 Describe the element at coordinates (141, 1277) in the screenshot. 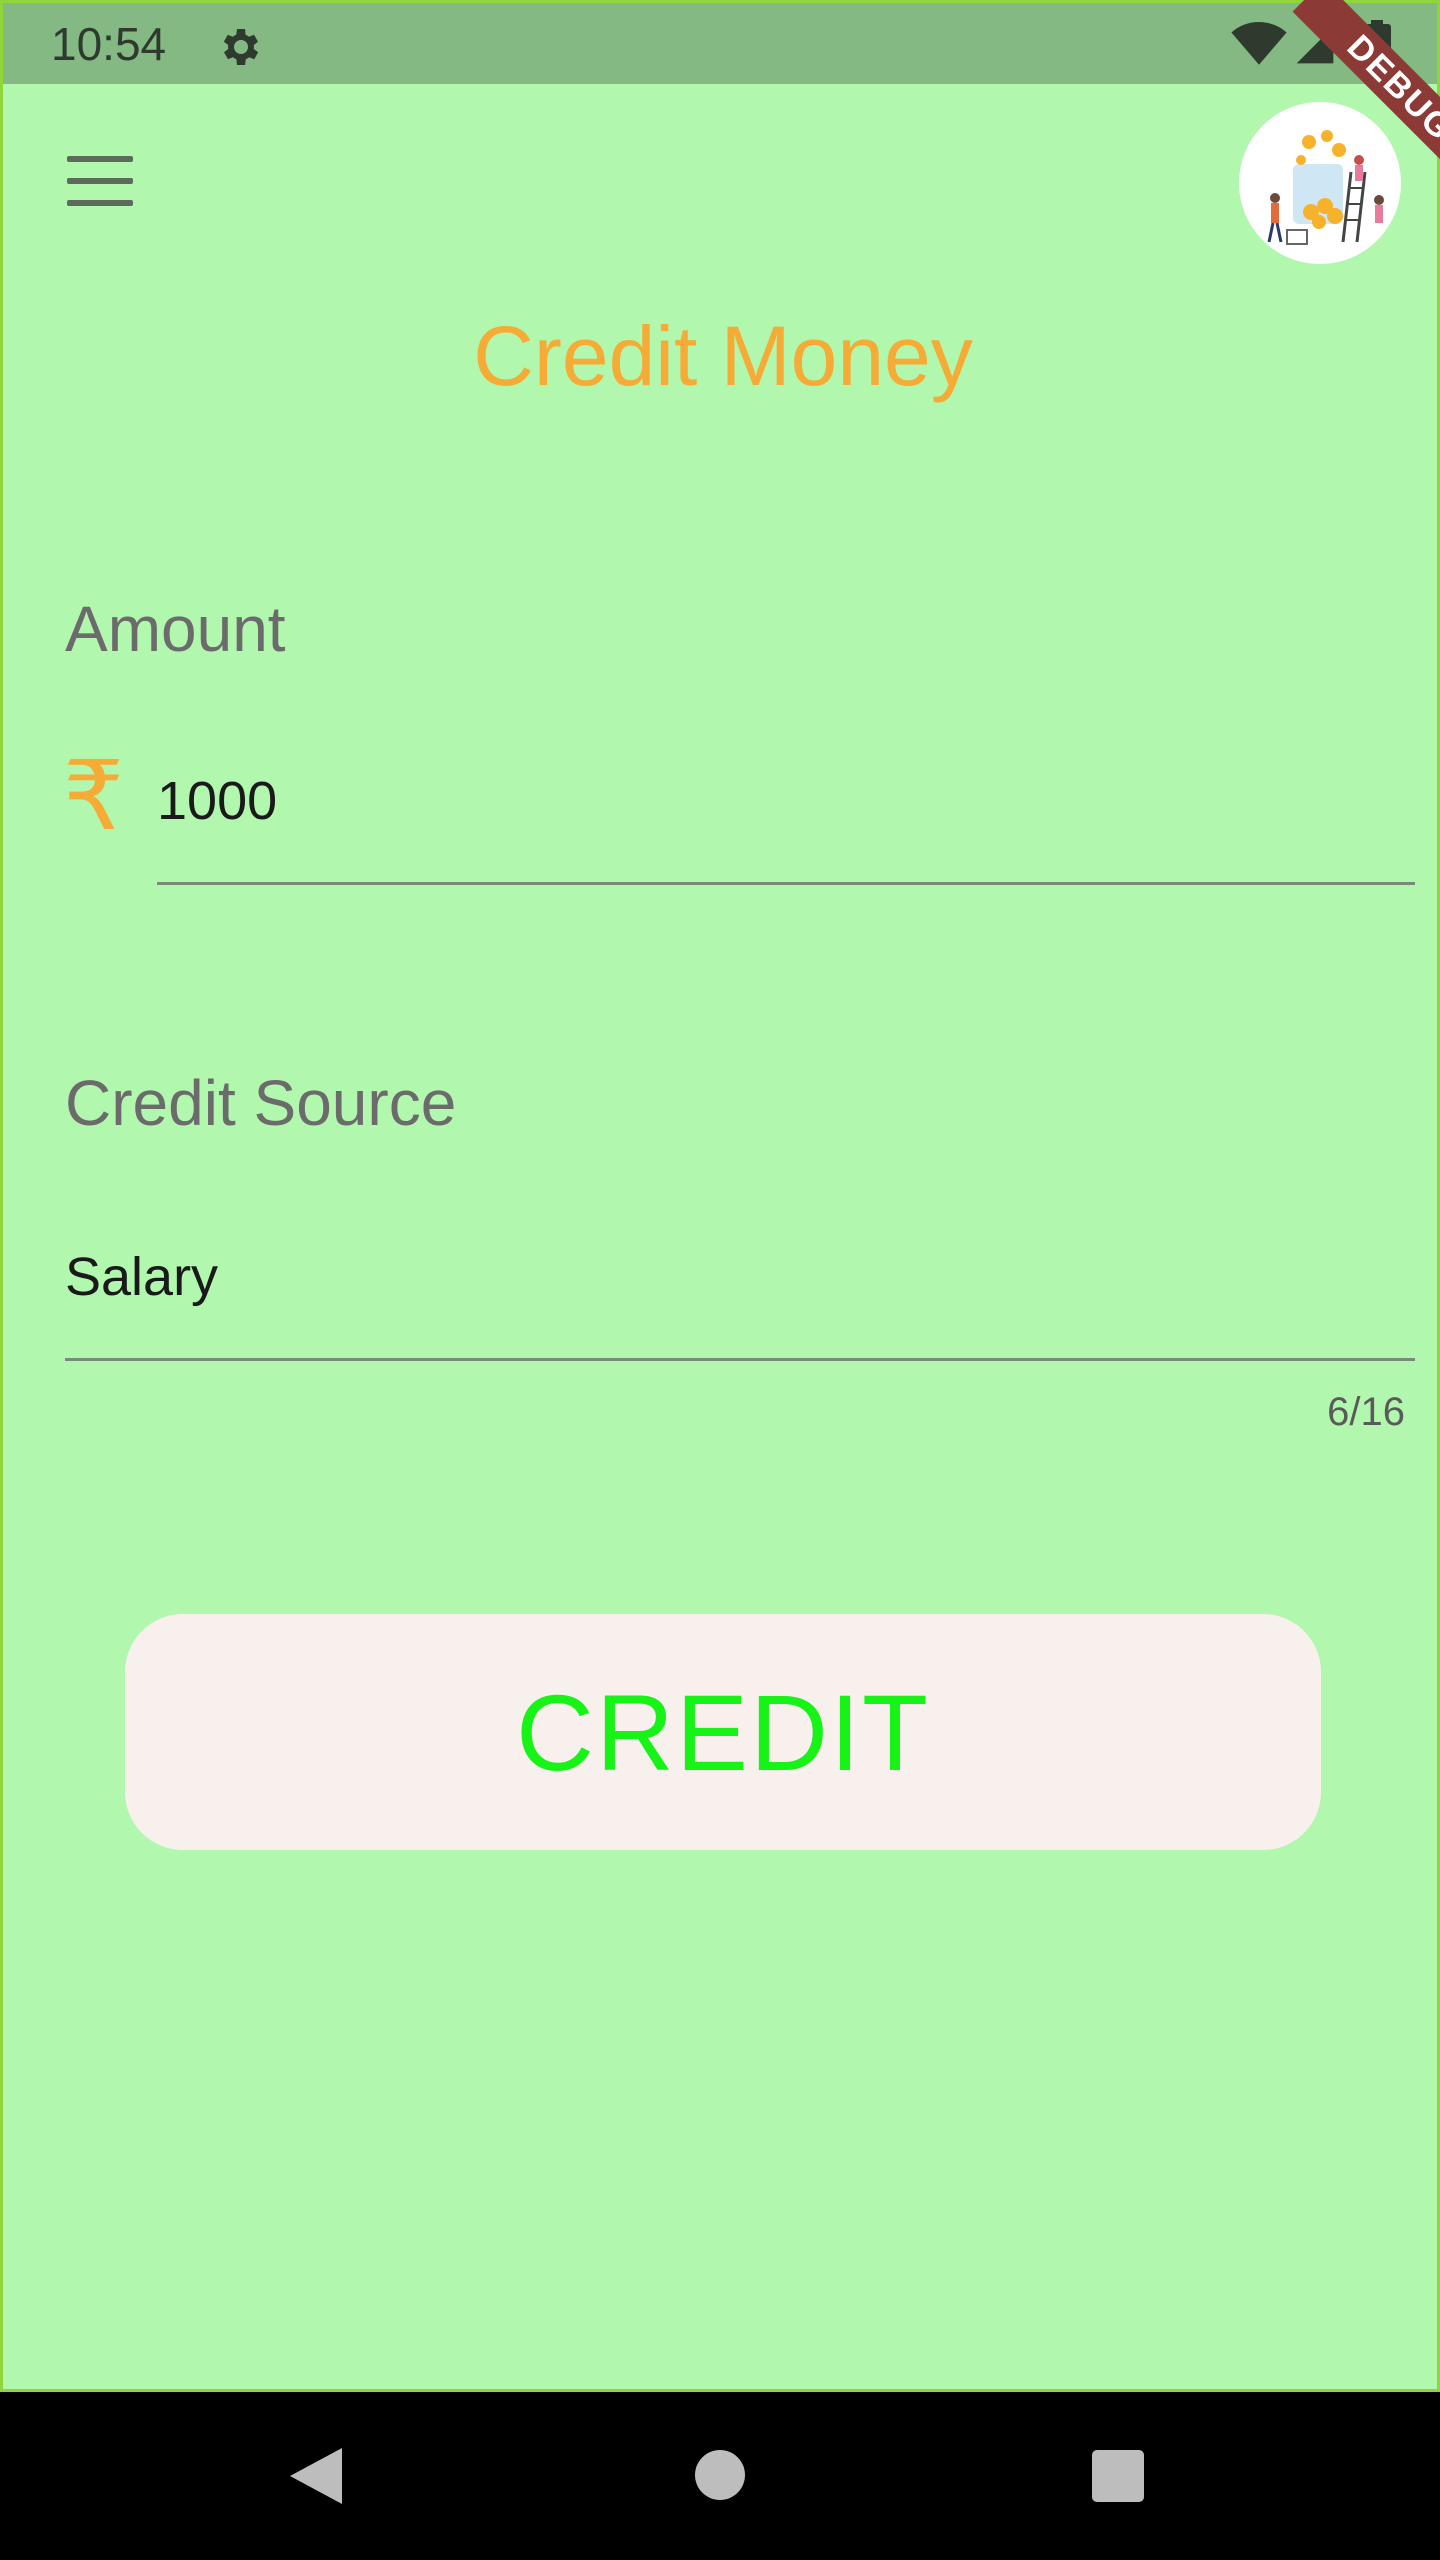

I see `credit-source-input: Salary` at that location.